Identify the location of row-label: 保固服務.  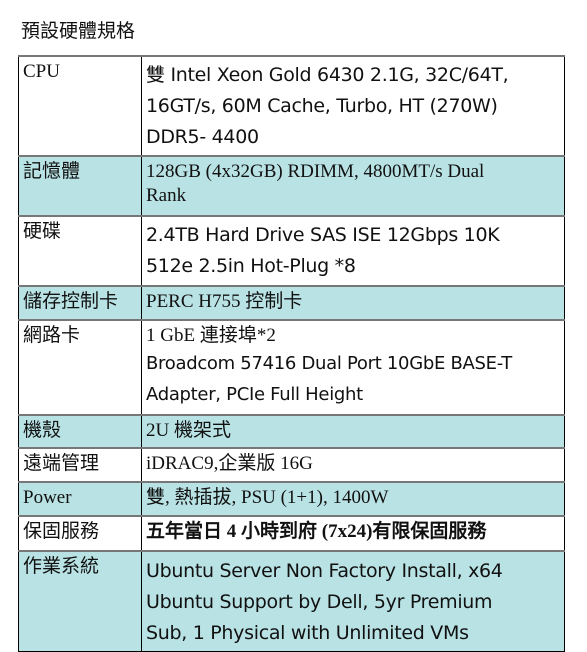
(80, 533).